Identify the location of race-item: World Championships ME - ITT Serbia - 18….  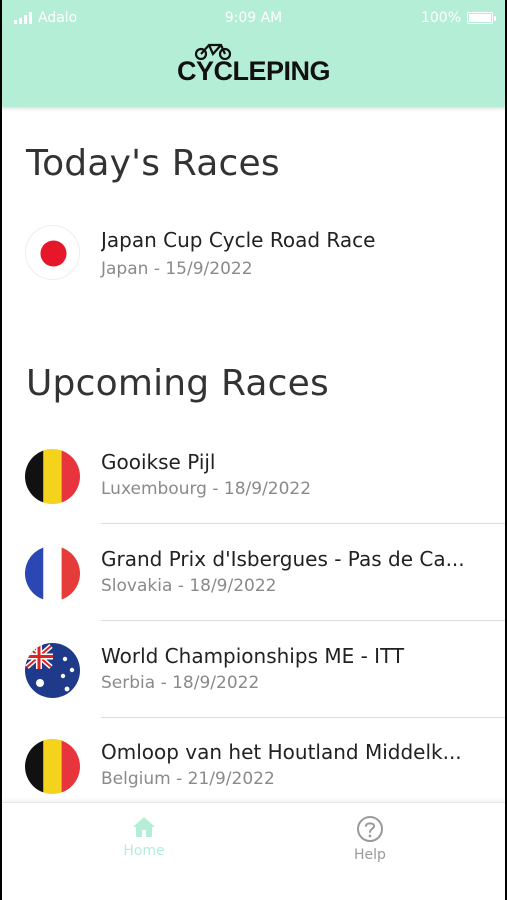
(253, 683).